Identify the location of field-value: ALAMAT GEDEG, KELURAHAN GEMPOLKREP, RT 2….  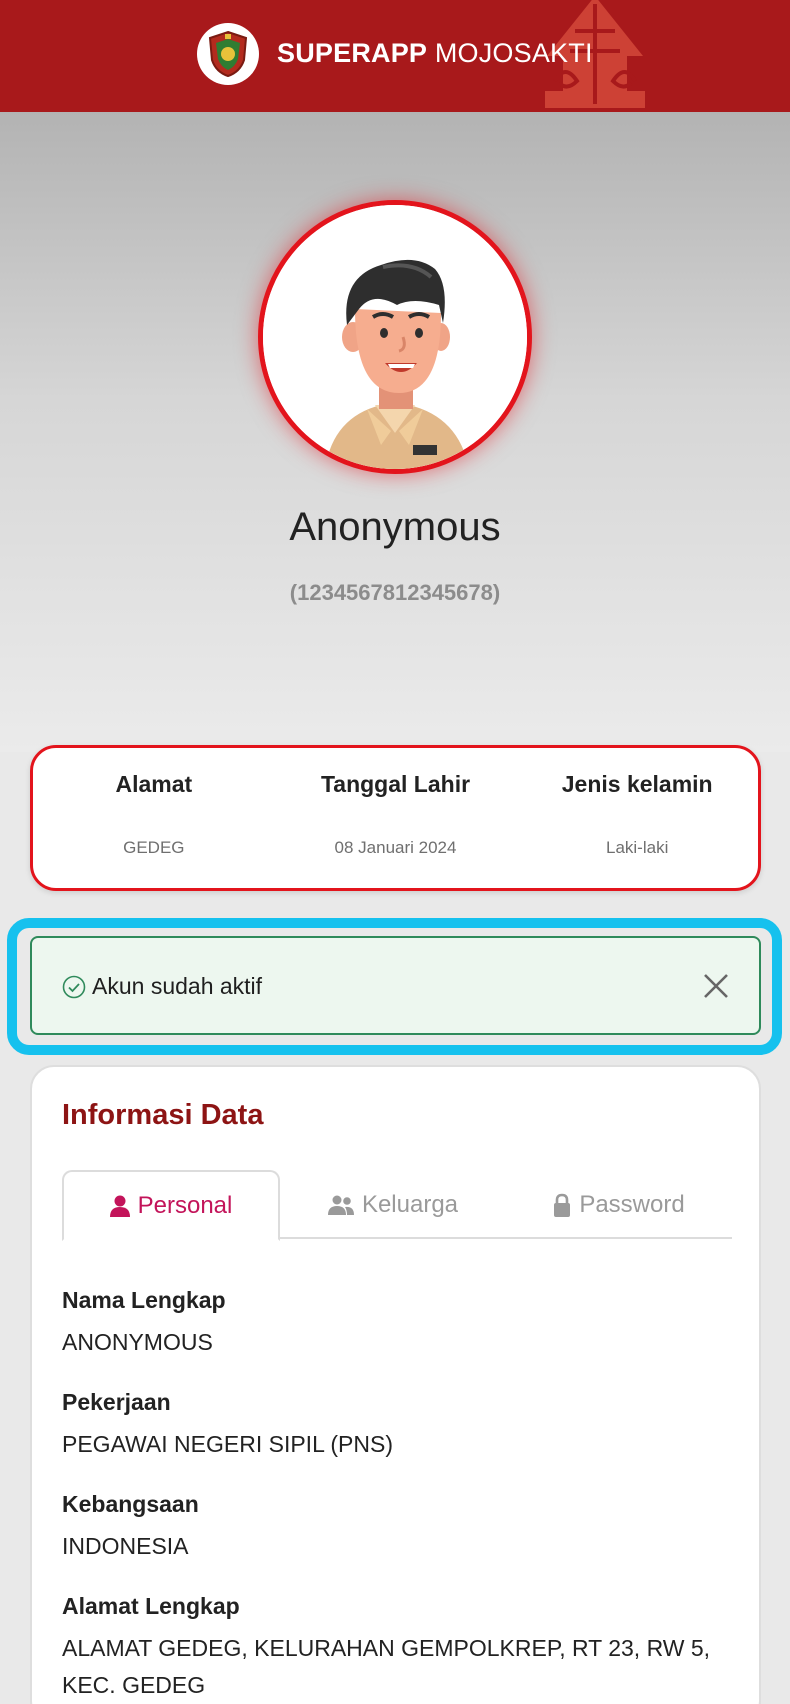
(386, 1666).